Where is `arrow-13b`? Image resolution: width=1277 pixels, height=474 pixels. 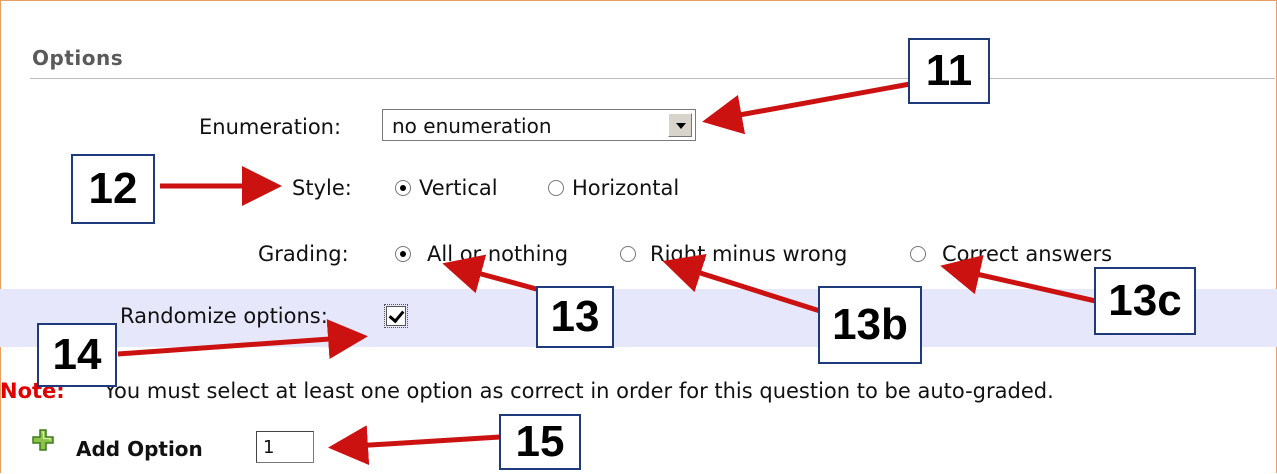 arrow-13b is located at coordinates (741, 284).